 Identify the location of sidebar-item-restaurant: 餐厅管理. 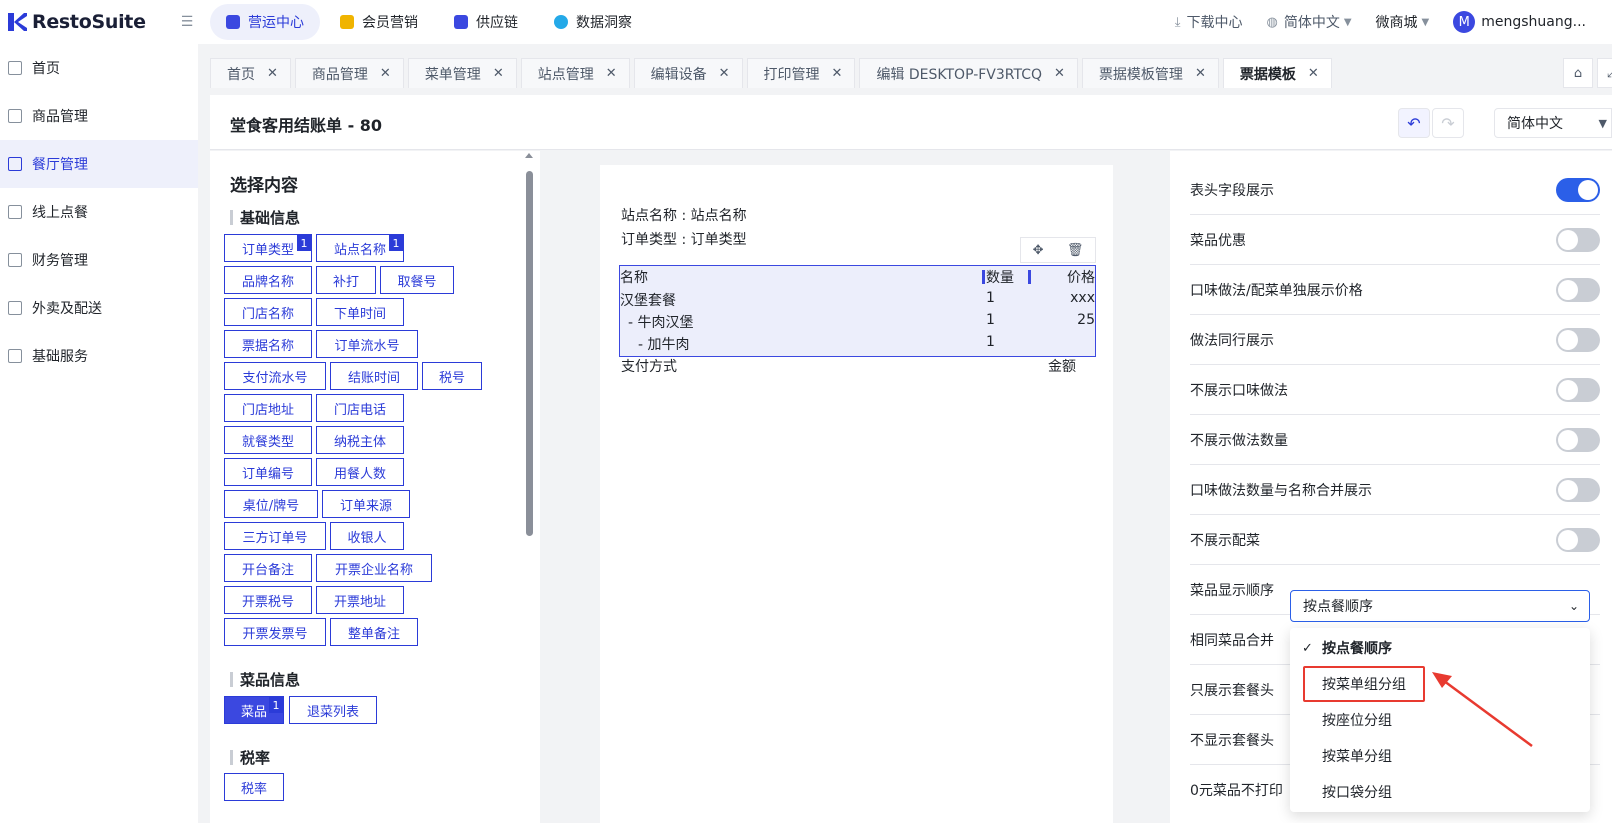
(99, 164).